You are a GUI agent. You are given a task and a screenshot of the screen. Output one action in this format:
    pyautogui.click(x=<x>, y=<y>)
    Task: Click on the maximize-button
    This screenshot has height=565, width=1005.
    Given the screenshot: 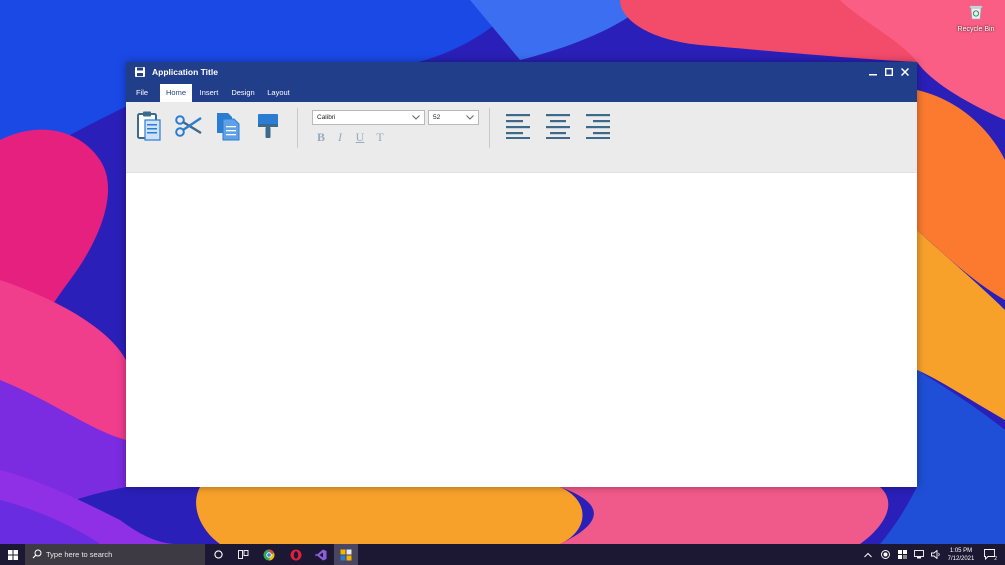 What is the action you would take?
    pyautogui.click(x=889, y=72)
    